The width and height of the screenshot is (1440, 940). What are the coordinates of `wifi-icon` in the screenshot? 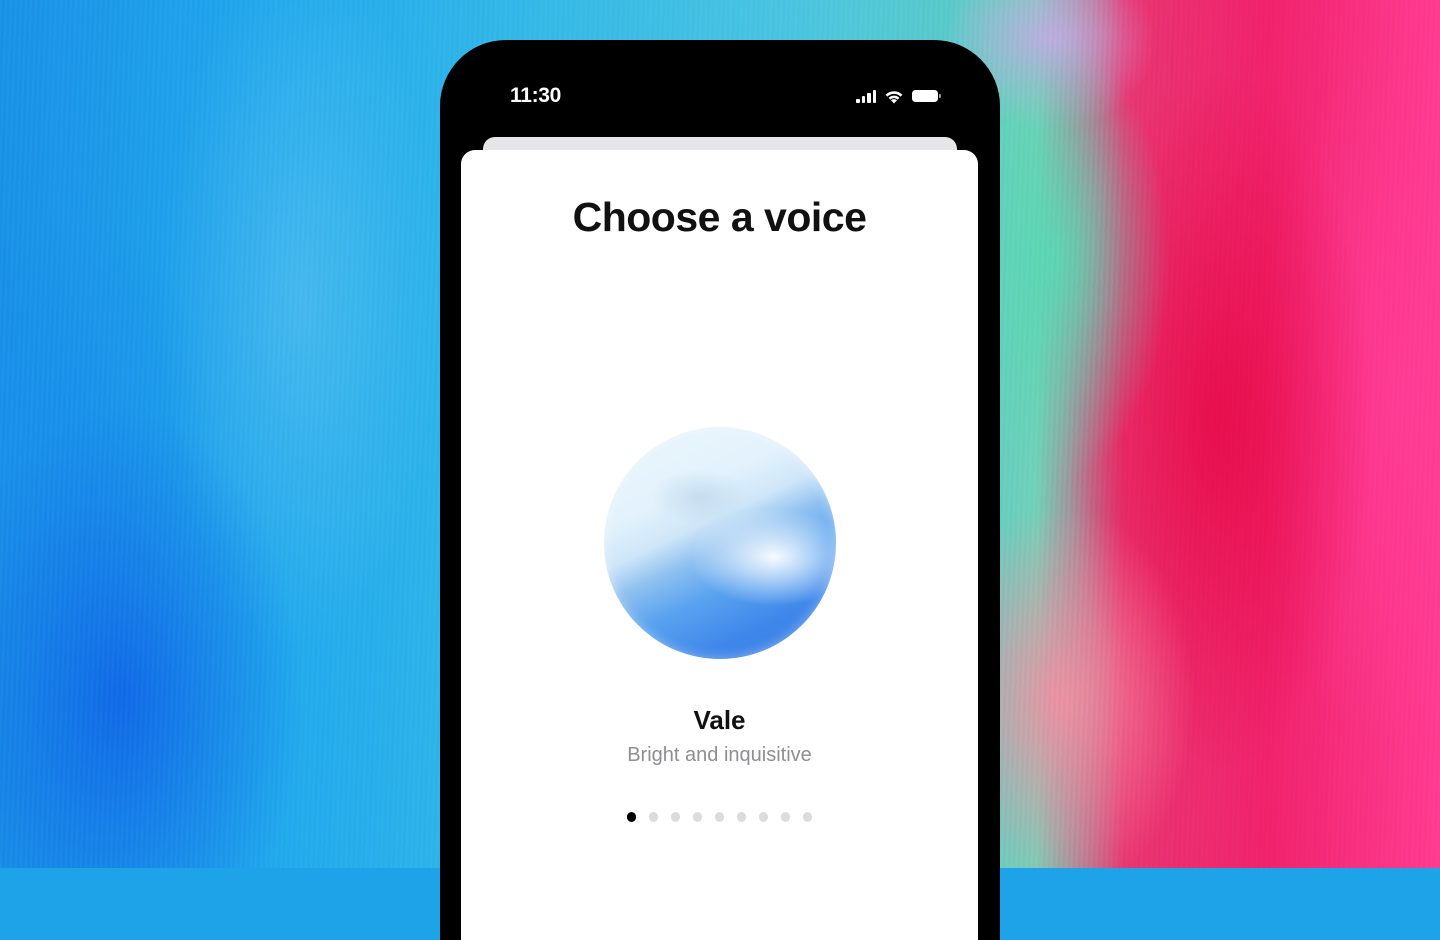 It's located at (894, 97).